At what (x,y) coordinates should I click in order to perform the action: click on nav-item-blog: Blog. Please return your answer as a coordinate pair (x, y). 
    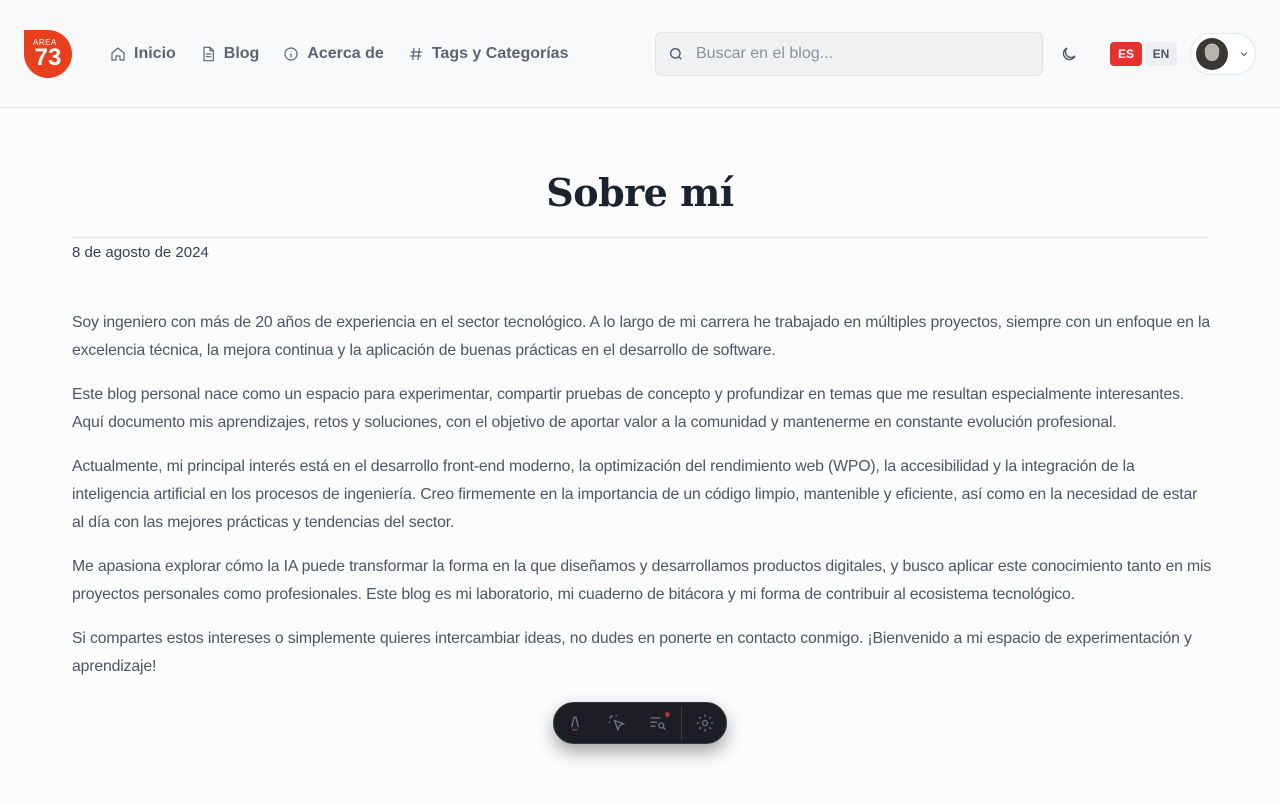
    Looking at the image, I should click on (230, 54).